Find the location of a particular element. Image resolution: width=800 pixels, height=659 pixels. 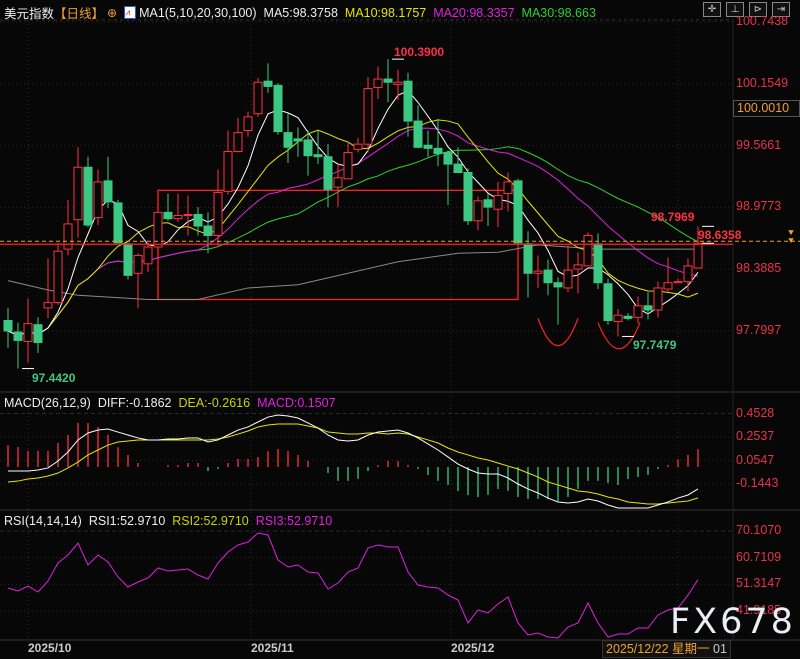

macd-axis-label: 0.0547 is located at coordinates (755, 459).